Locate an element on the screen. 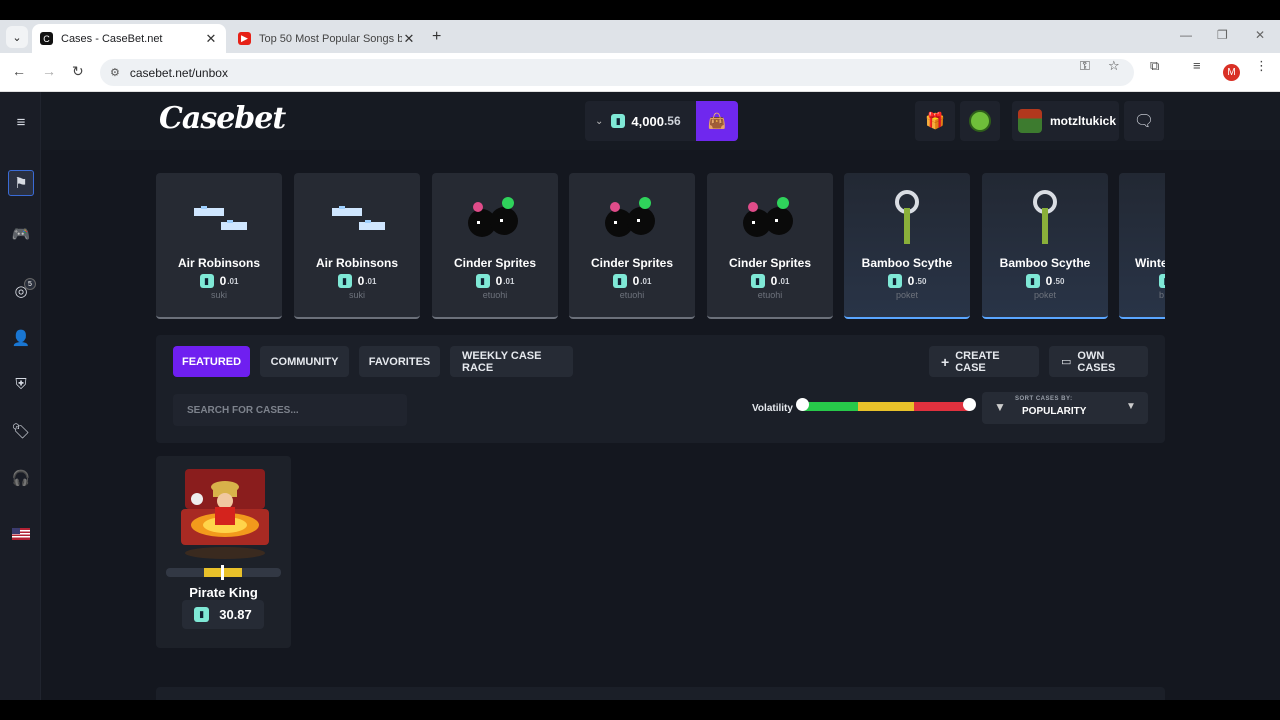 This screenshot has width=1280, height=720. volatility-mid-segment is located at coordinates (886, 406).